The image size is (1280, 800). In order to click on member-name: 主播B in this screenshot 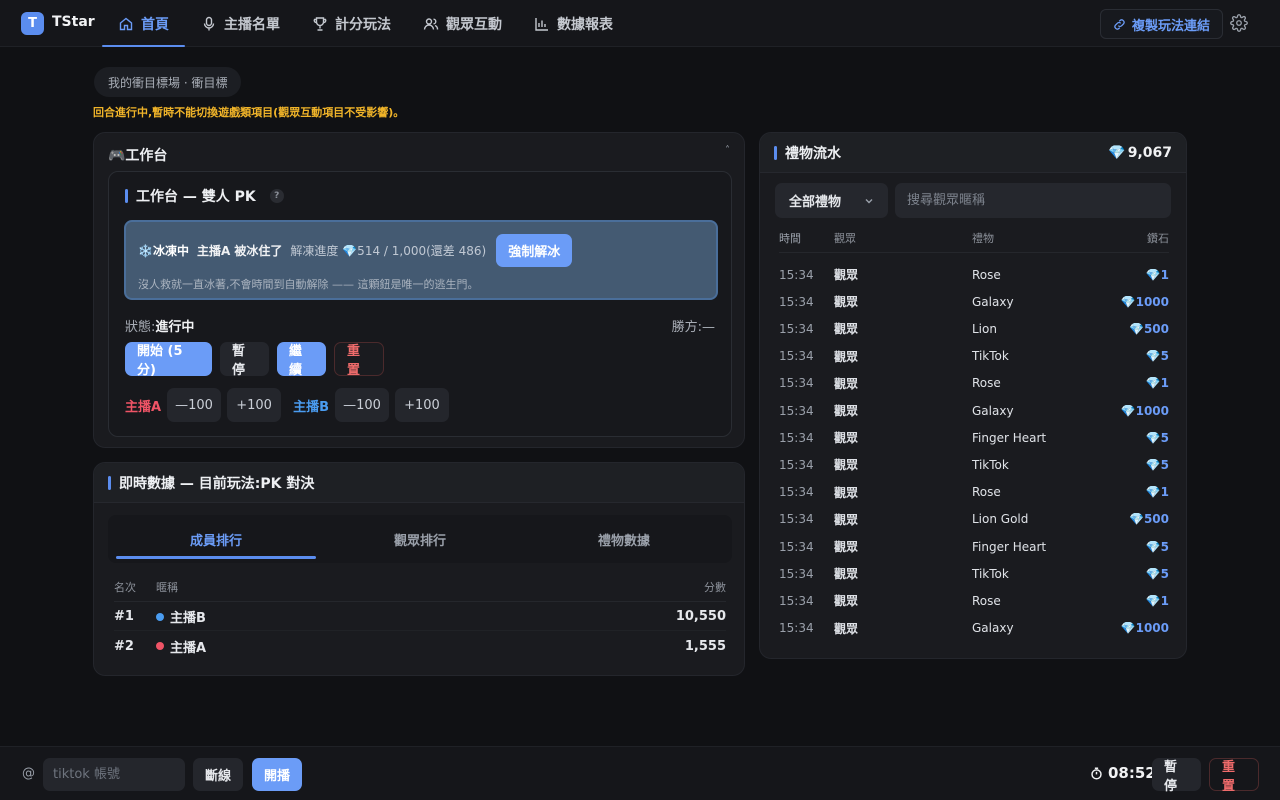, I will do `click(188, 618)`.